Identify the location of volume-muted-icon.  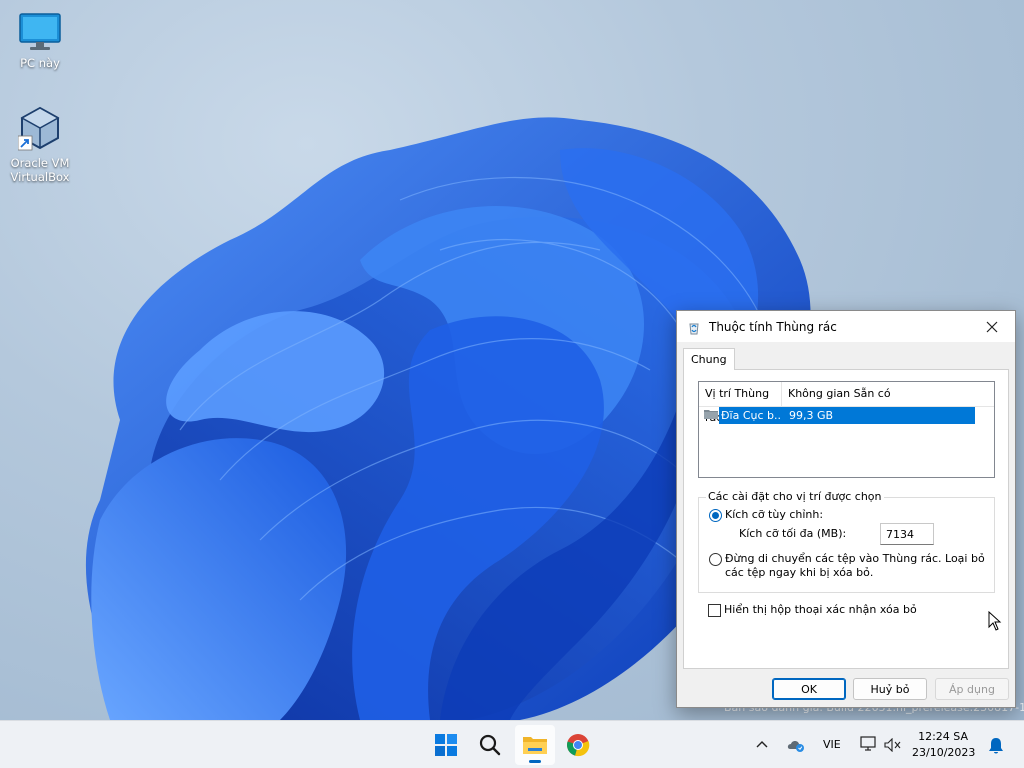
(893, 745).